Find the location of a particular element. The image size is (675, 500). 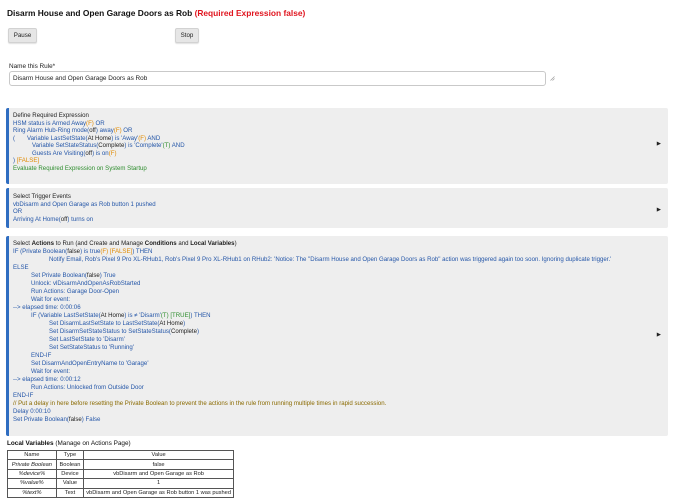

expr-line-guests: Guests Are Visiting(off) is on(F) is located at coordinates (74, 153).